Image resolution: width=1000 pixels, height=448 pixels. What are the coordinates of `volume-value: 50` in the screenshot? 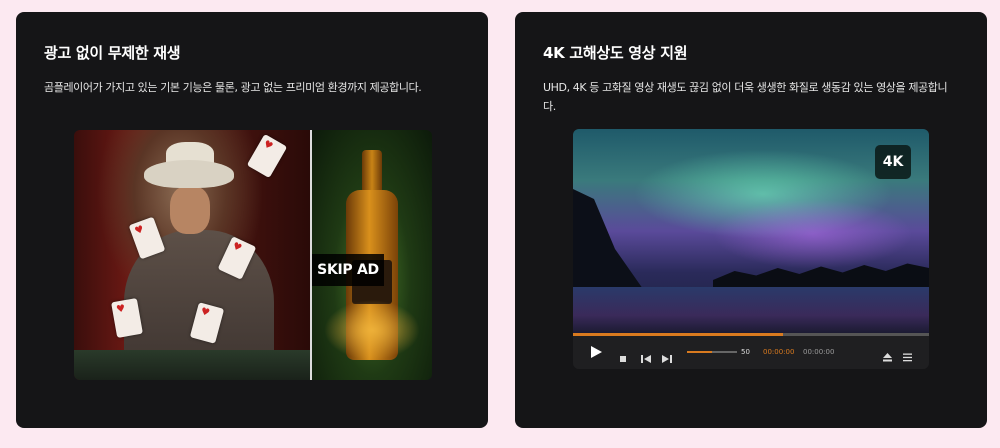 It's located at (745, 352).